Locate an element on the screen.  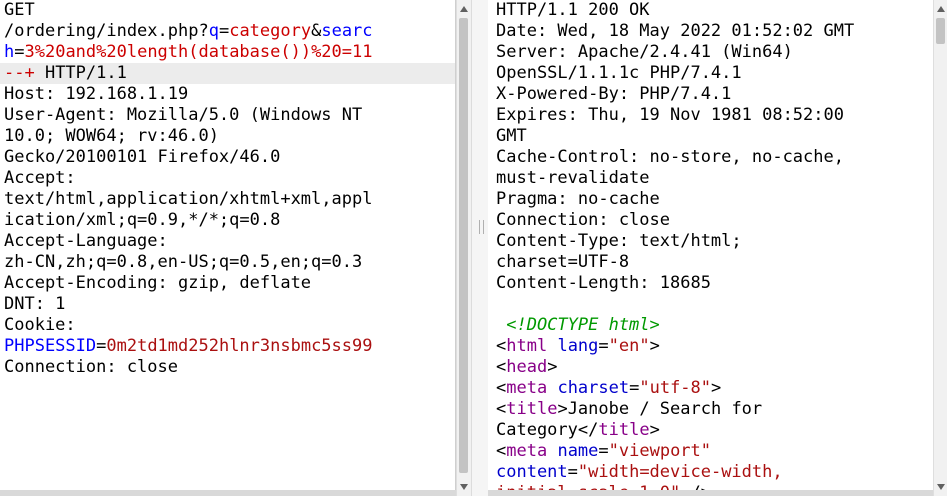
header-dnt: DNT: 1 is located at coordinates (35, 304).